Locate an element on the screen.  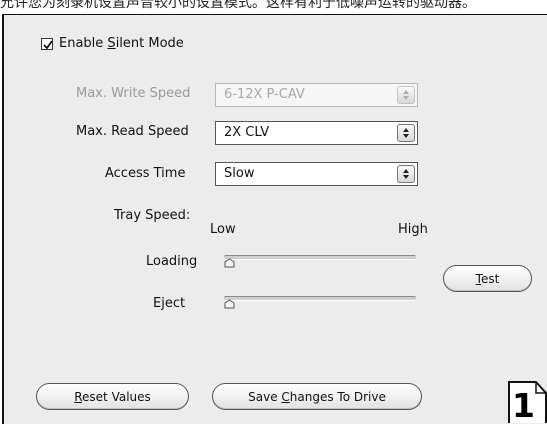
test-button-label: est is located at coordinates (490, 279).